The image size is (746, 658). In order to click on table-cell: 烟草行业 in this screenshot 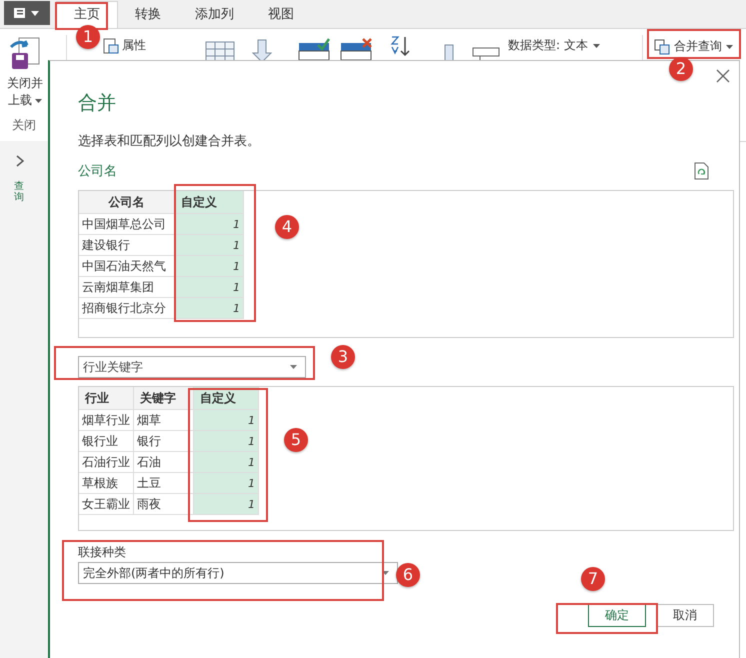, I will do `click(106, 420)`.